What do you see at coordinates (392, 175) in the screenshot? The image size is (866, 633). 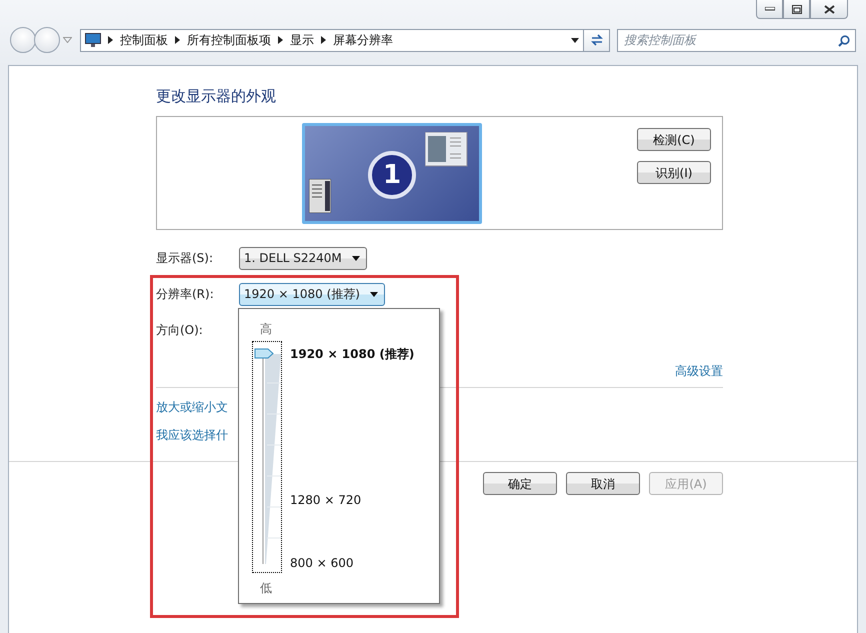 I see `monitor-number: 1` at bounding box center [392, 175].